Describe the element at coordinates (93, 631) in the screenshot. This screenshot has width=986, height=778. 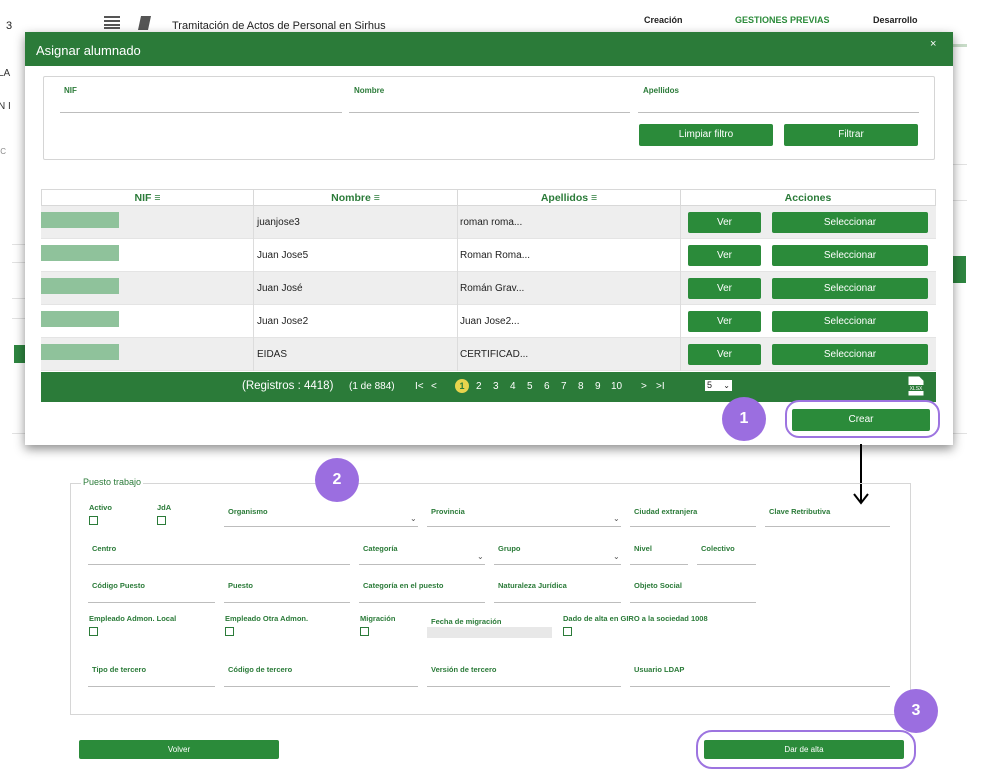
I see `empleado-local-checkbox` at that location.